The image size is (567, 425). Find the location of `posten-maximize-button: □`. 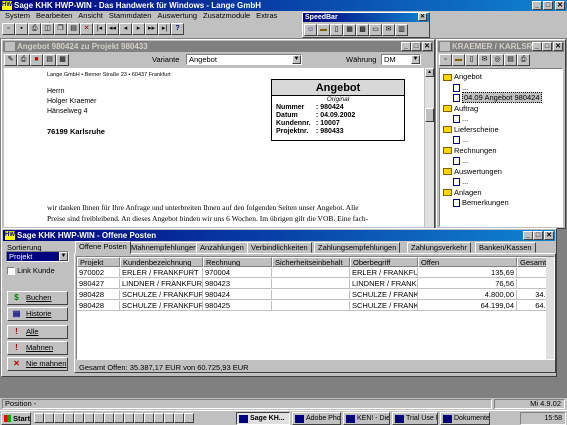

posten-maximize-button: □ is located at coordinates (538, 235).